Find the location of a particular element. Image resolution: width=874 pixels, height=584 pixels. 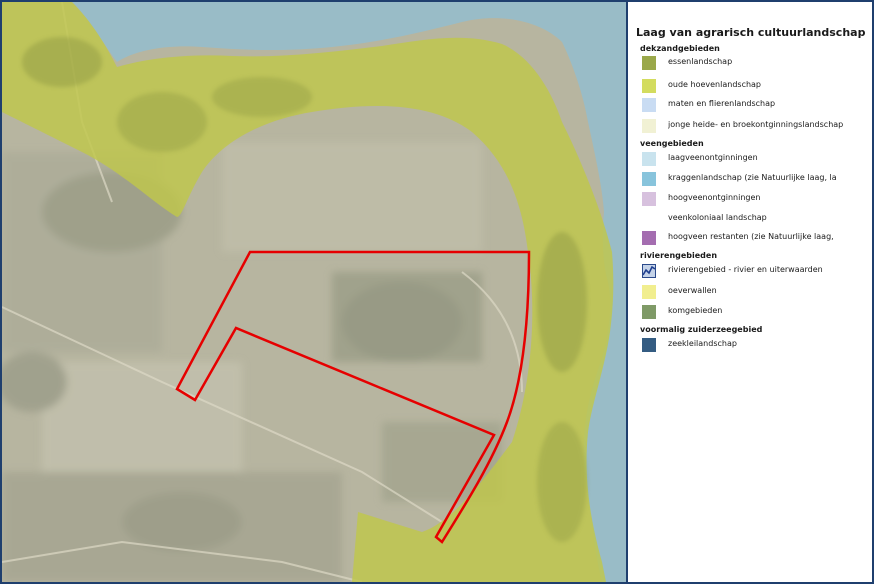

group-header-rivierengebieden: rivierengebieden is located at coordinates (679, 255).